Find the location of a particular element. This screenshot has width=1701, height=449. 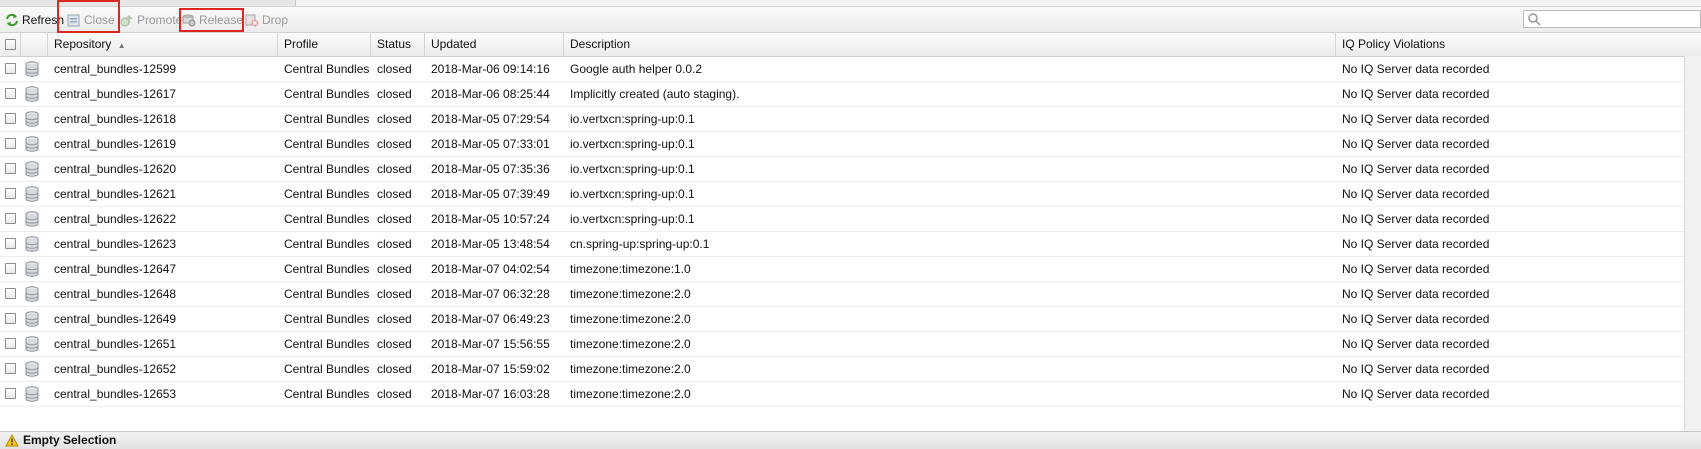

header-iq-label: IQ Policy Violations is located at coordinates (1394, 44).